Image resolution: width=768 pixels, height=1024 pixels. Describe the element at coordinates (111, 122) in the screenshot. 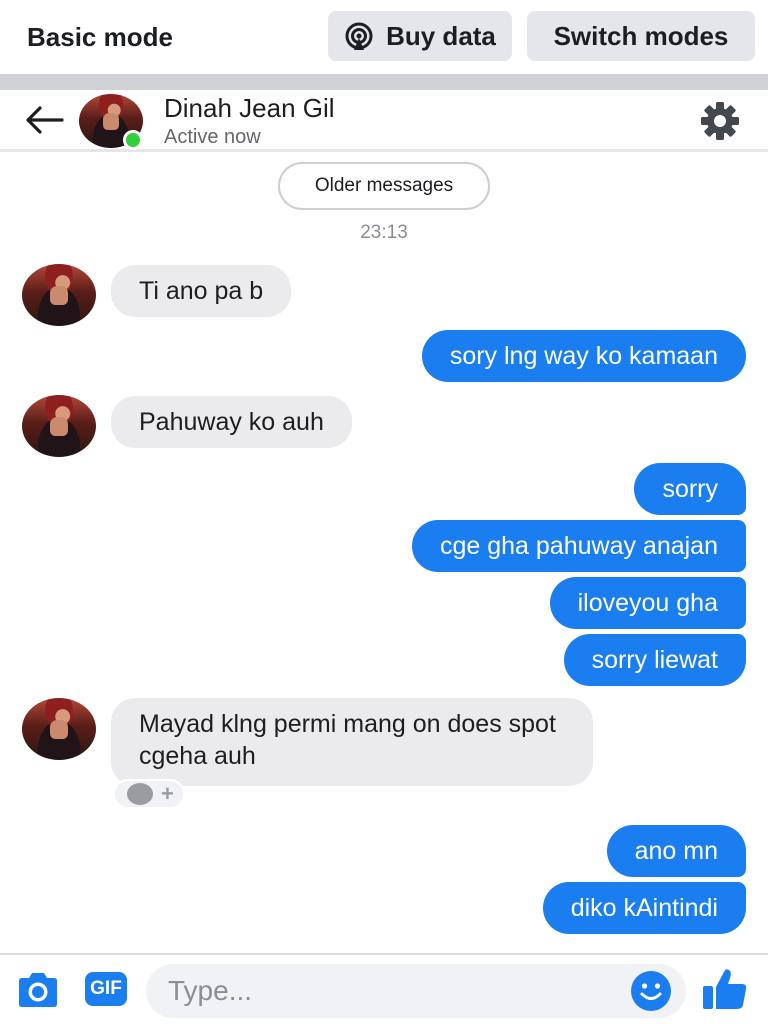

I see `contact-avatar` at that location.